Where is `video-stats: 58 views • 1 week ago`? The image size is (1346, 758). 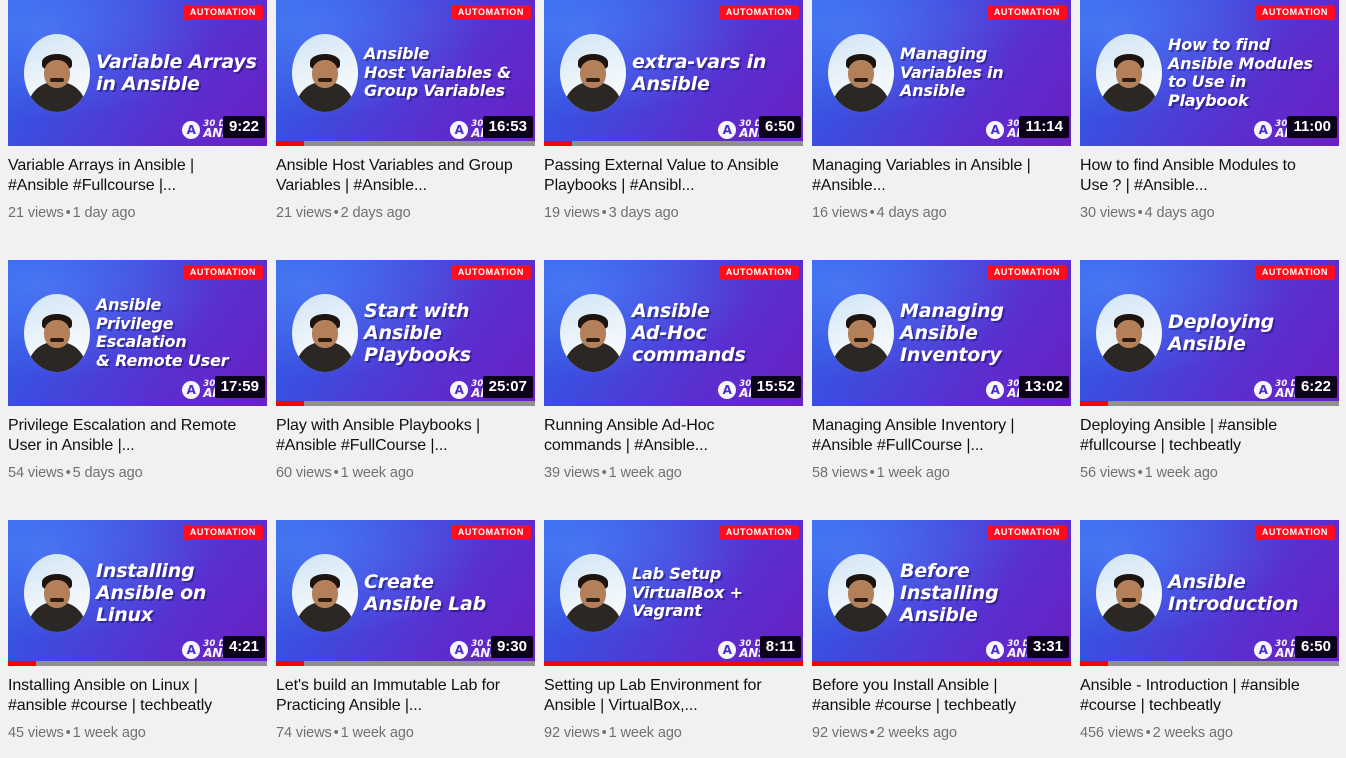
video-stats: 58 views • 1 week ago is located at coordinates (936, 473).